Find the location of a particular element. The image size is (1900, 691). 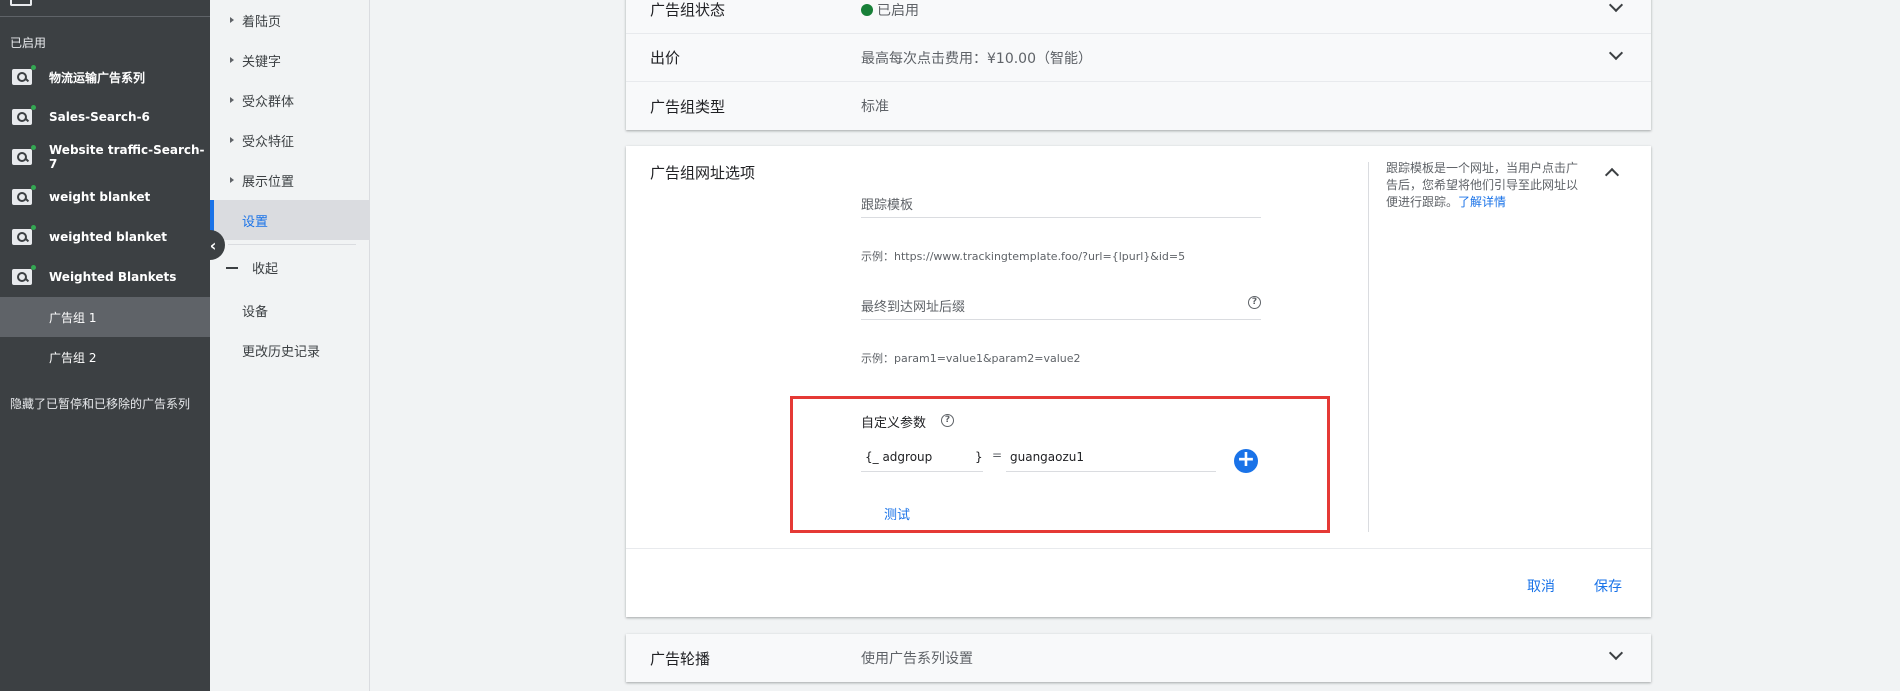

menu-item-label: 设置 is located at coordinates (255, 222).